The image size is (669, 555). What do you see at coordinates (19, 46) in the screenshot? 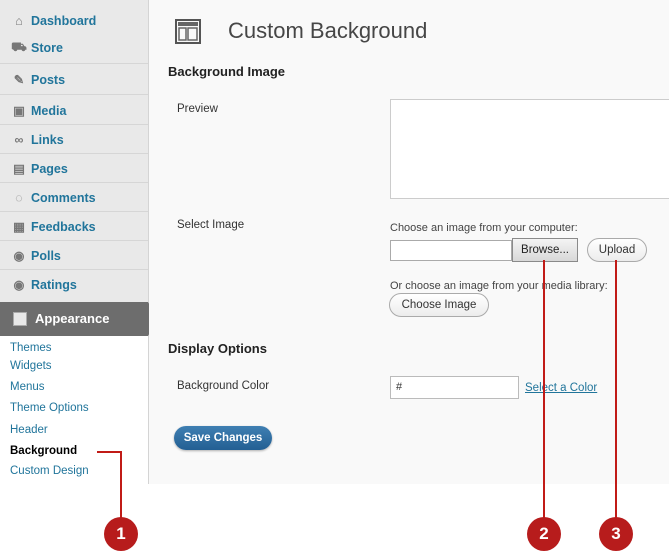
I see `cart-icon: ⛟` at bounding box center [19, 46].